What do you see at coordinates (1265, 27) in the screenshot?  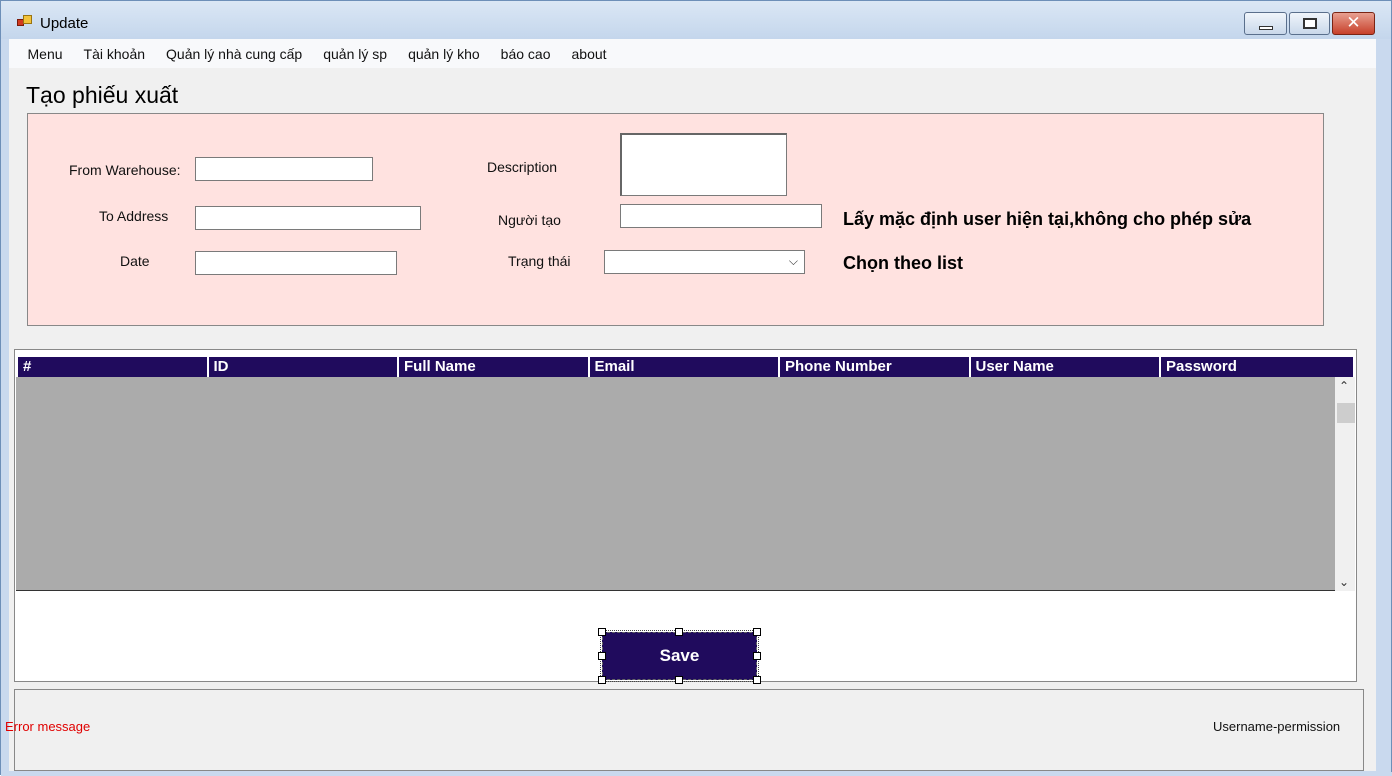 I see `minimize-icon` at bounding box center [1265, 27].